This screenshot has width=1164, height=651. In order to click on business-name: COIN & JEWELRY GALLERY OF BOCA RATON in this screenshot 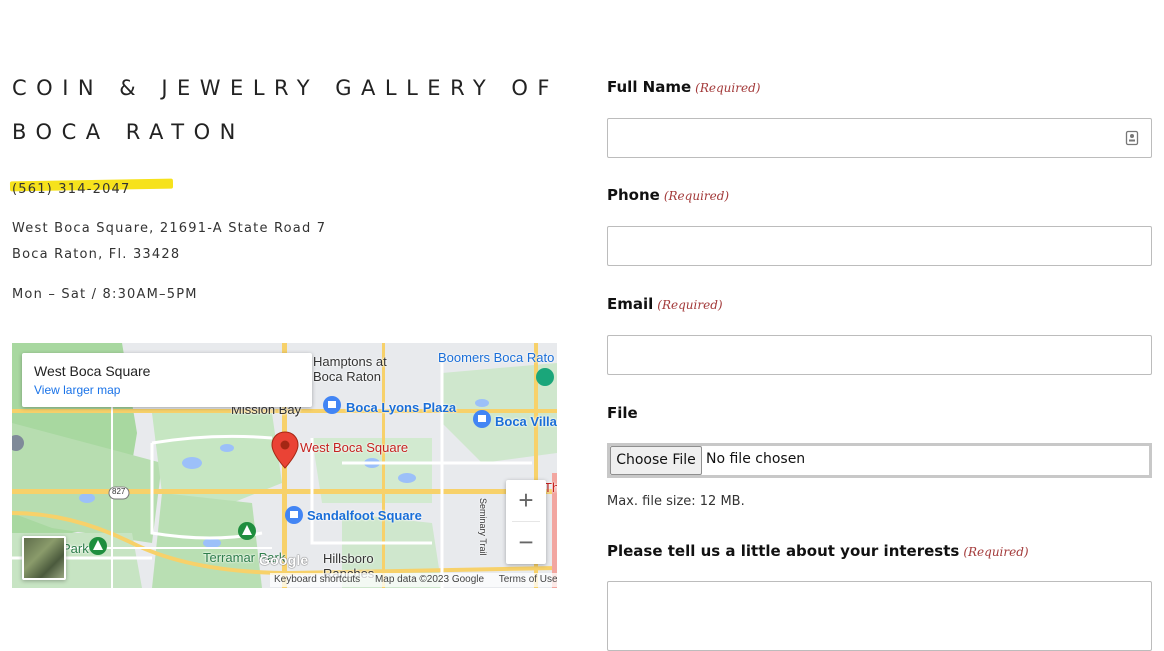, I will do `click(285, 110)`.